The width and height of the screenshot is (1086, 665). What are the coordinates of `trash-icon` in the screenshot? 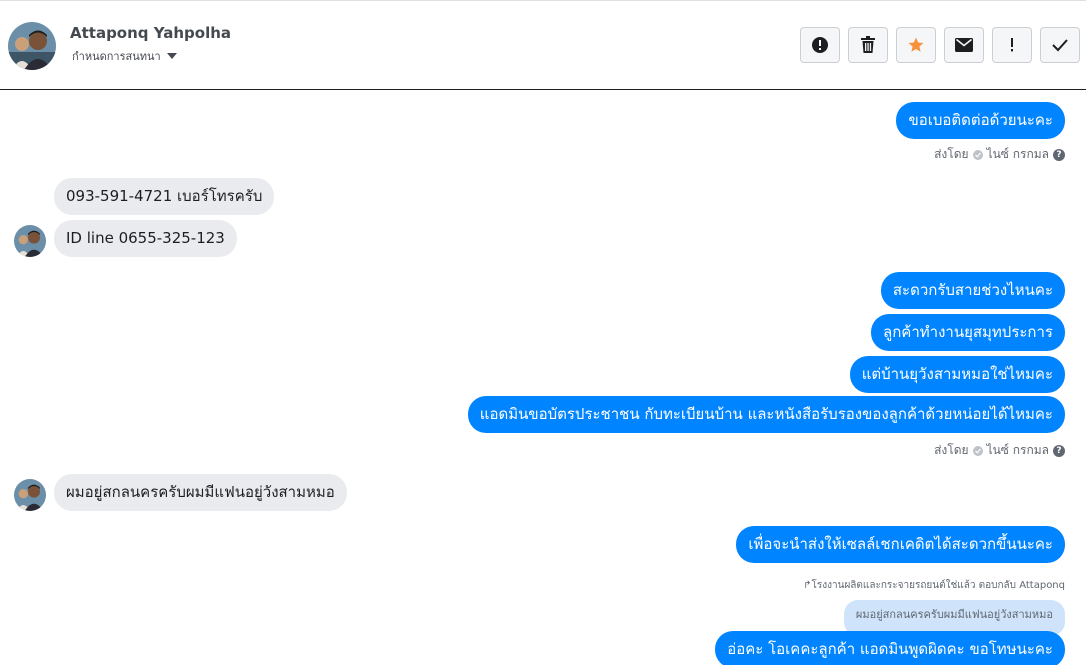 It's located at (868, 44).